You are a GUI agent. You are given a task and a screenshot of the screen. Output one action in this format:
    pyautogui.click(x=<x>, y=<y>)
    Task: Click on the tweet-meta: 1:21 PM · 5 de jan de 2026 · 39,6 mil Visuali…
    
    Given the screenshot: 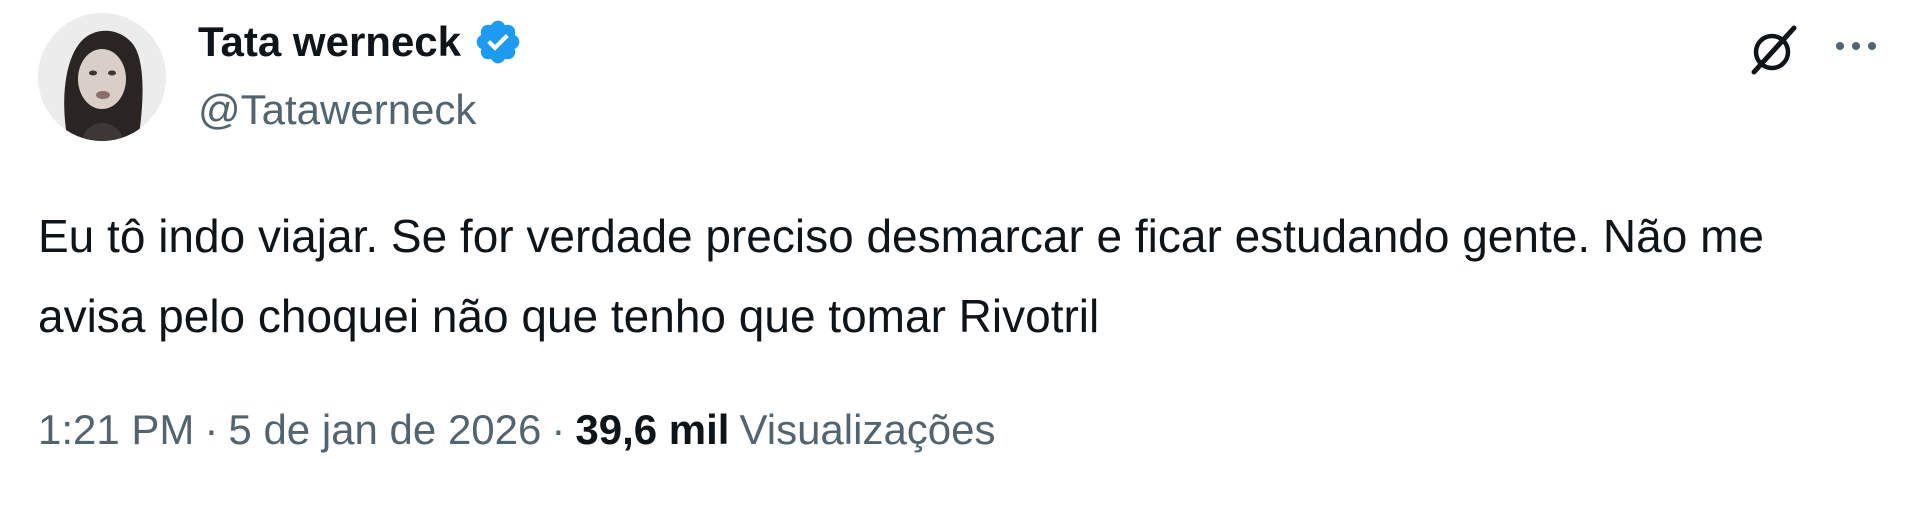 What is the action you would take?
    pyautogui.click(x=517, y=430)
    